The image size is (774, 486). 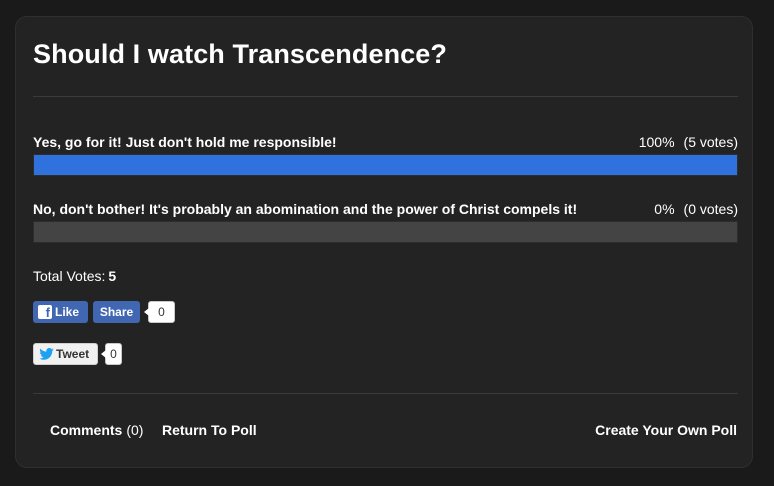 I want to click on return-to-poll-link: Return To Poll, so click(x=209, y=430).